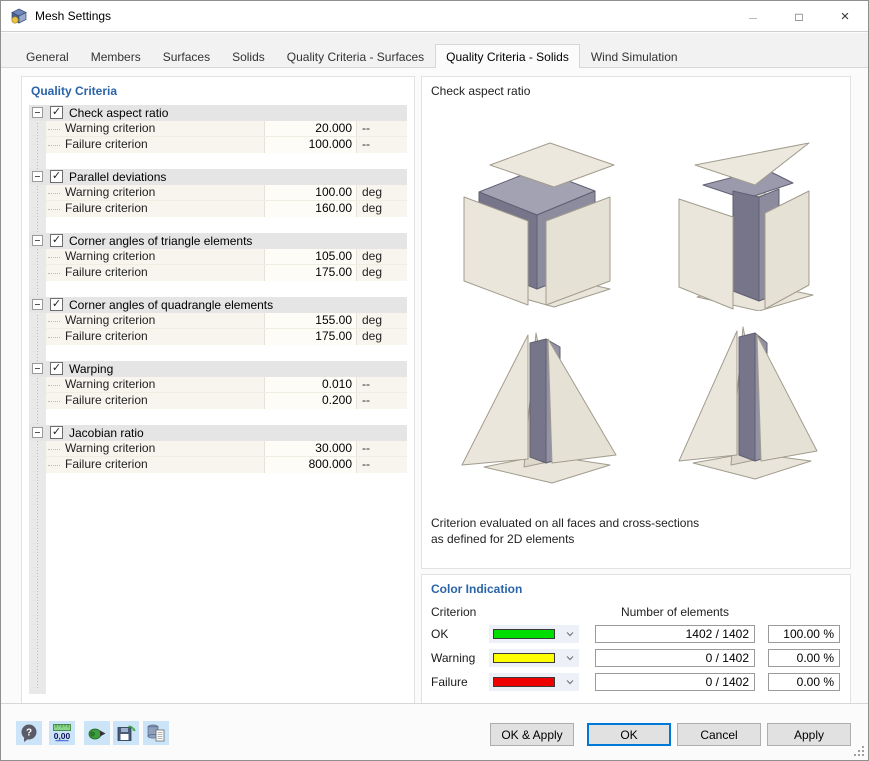  Describe the element at coordinates (503, 539) in the screenshot. I see `caption-line-2: as defined for 2D elements` at that location.